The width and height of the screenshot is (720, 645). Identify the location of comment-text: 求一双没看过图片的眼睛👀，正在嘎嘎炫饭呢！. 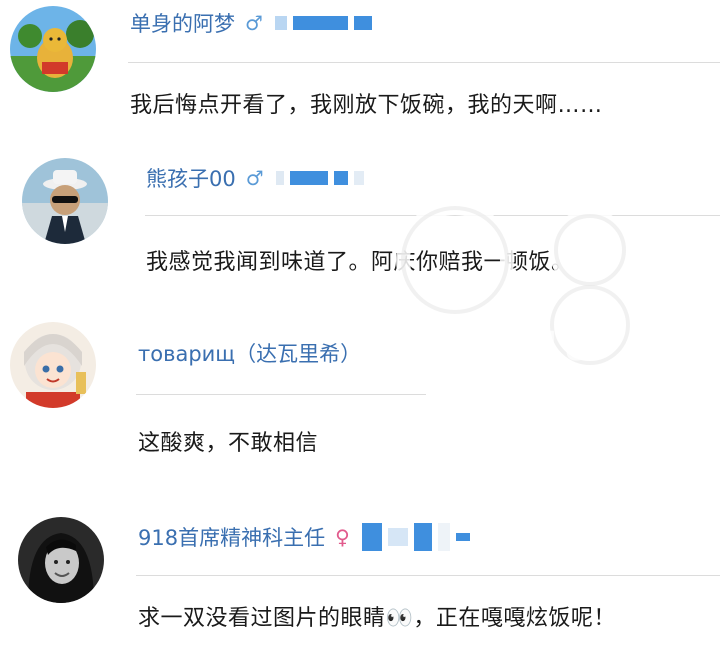
(377, 618).